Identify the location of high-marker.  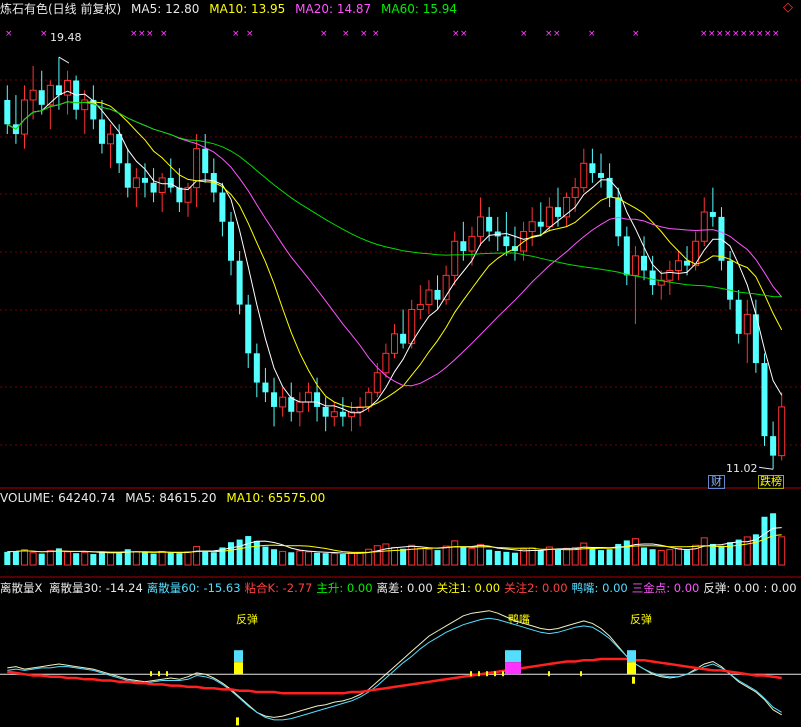
(64, 60).